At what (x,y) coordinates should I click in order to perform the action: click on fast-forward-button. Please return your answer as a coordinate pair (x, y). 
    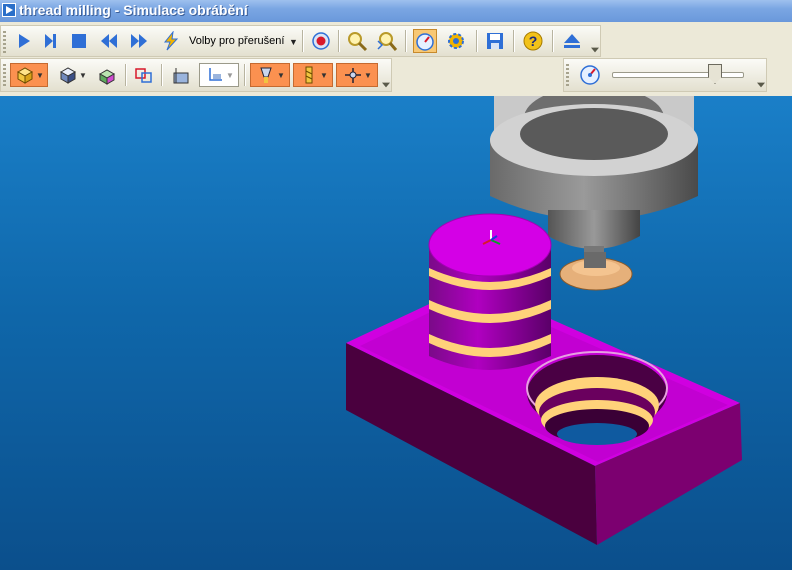
    Looking at the image, I should click on (139, 41).